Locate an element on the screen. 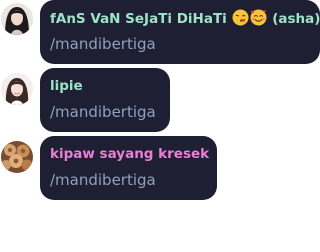 Image resolution: width=320 pixels, height=252 pixels. message-bubble: kipaw sayang kresek /mandibertiga is located at coordinates (128, 168).